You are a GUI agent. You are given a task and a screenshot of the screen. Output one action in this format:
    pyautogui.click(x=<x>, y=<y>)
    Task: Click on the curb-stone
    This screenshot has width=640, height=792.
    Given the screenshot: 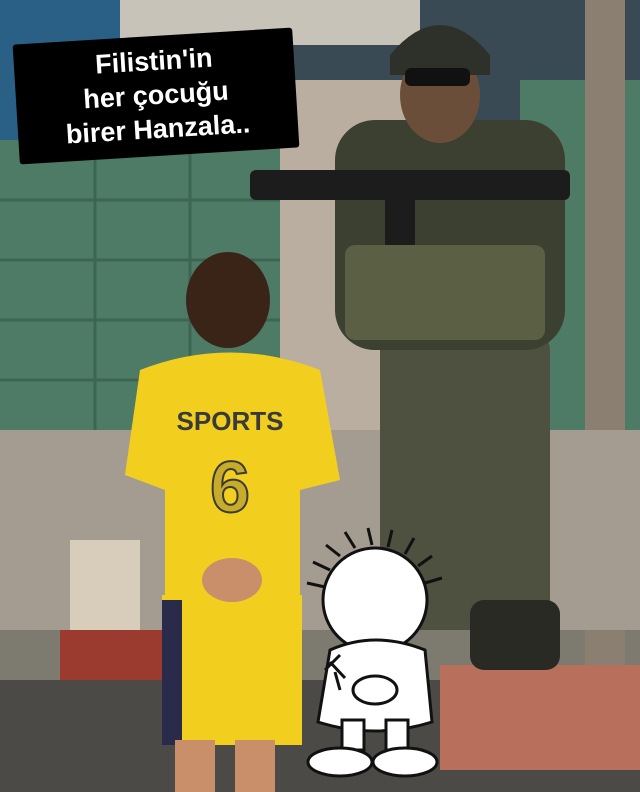 What is the action you would take?
    pyautogui.click(x=540, y=717)
    